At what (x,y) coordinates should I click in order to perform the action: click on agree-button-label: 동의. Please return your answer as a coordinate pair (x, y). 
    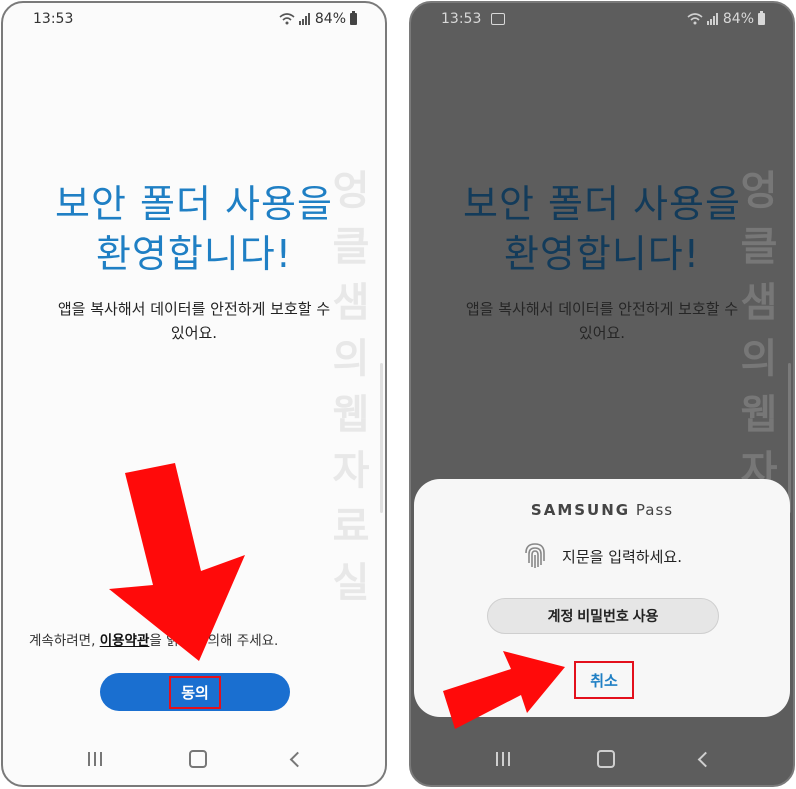
    Looking at the image, I should click on (195, 692).